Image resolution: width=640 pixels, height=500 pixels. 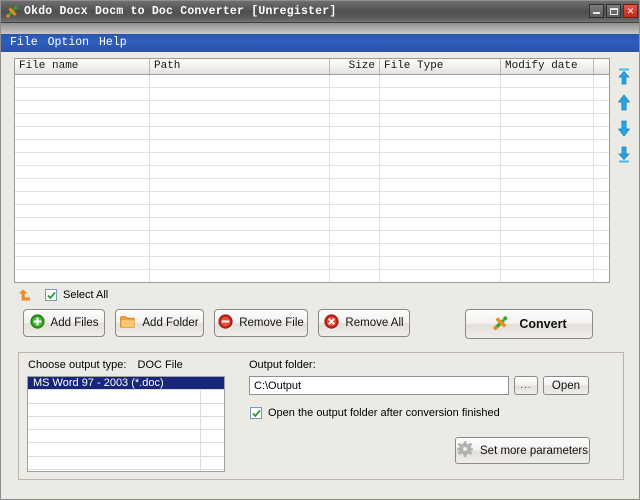 What do you see at coordinates (501, 324) in the screenshot?
I see `convert-icon` at bounding box center [501, 324].